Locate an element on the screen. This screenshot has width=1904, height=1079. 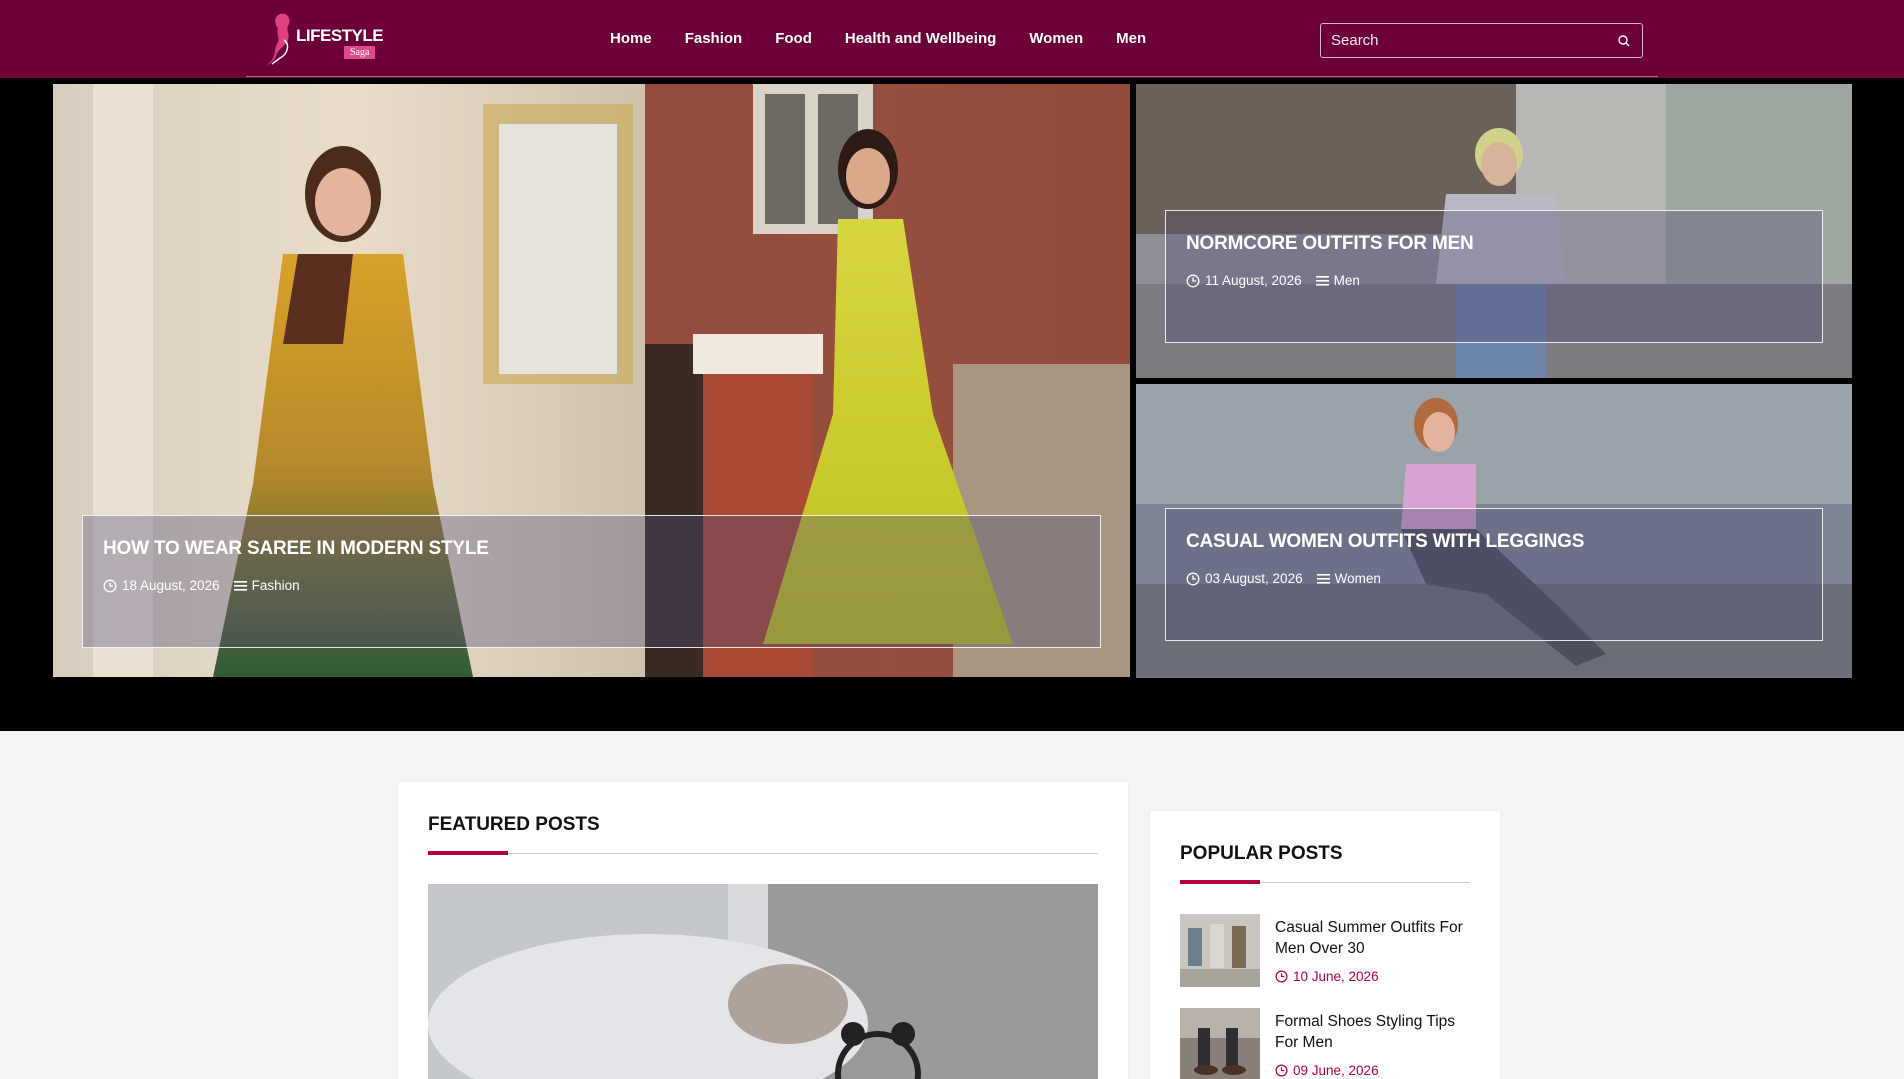
hero-date-leggings: 03 August, 2026 is located at coordinates (1254, 578).